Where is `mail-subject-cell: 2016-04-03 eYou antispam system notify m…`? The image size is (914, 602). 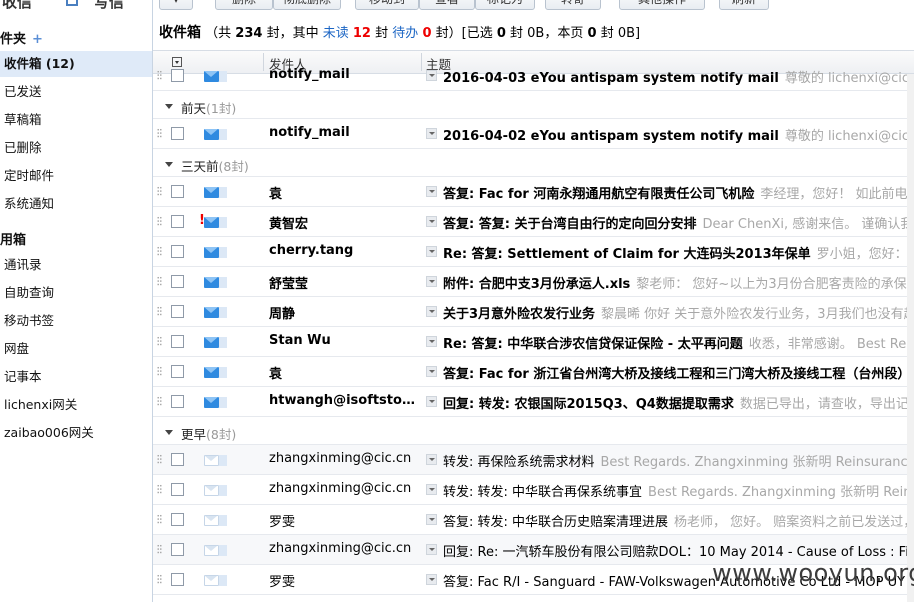 mail-subject-cell: 2016-04-03 eYou antispam system notify m… is located at coordinates (678, 76).